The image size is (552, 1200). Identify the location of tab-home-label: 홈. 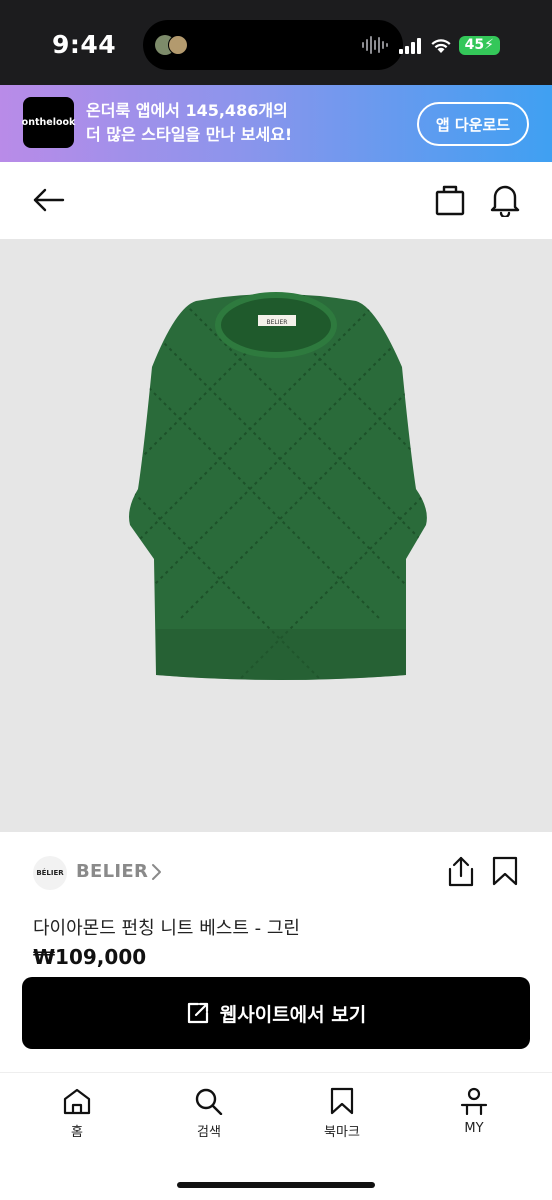
(77, 1132).